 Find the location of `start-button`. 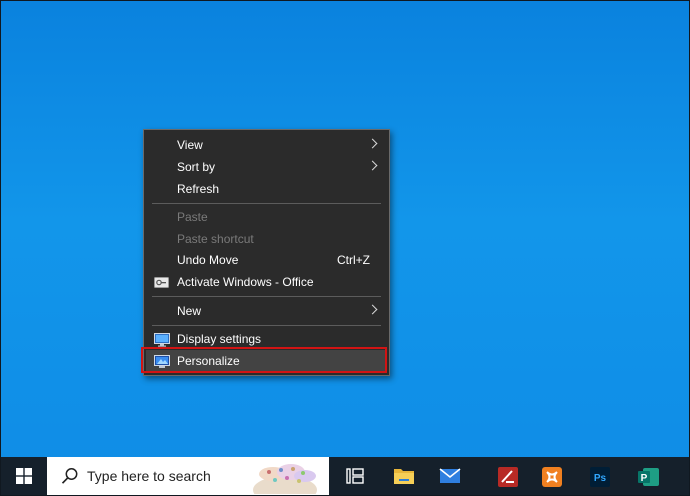

start-button is located at coordinates (24, 476).